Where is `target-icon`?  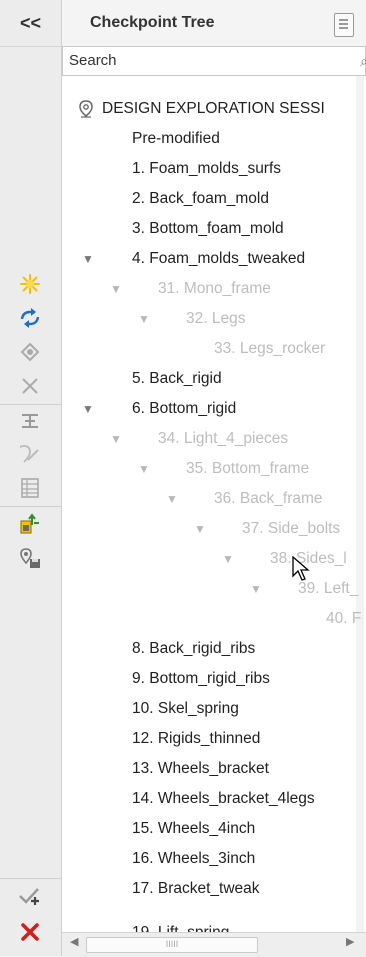 target-icon is located at coordinates (30, 352).